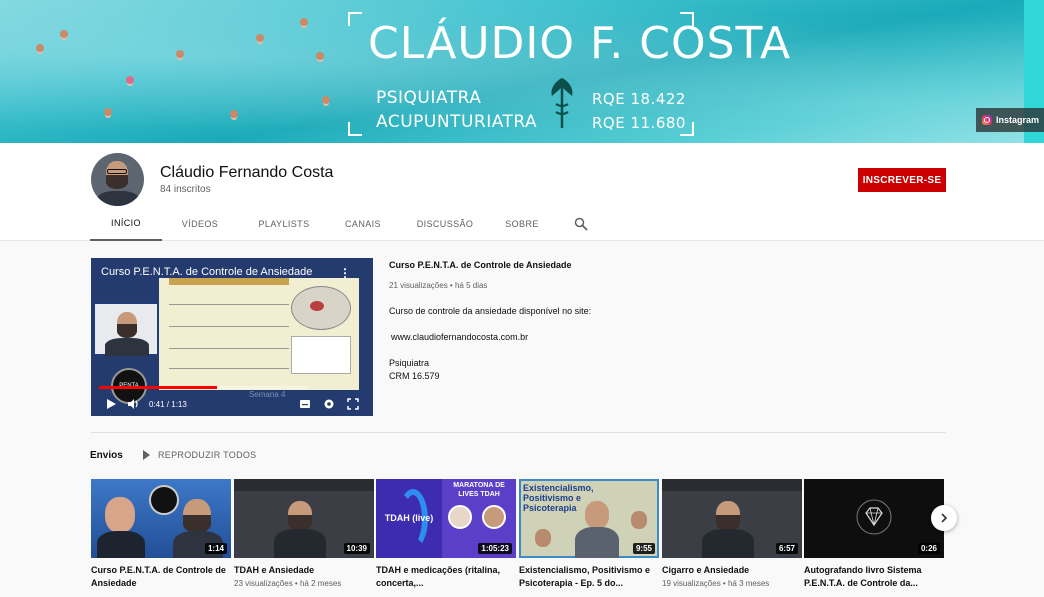 This screenshot has width=1044, height=597. I want to click on video-meta: 19 visualizações • há 3 meses, so click(716, 583).